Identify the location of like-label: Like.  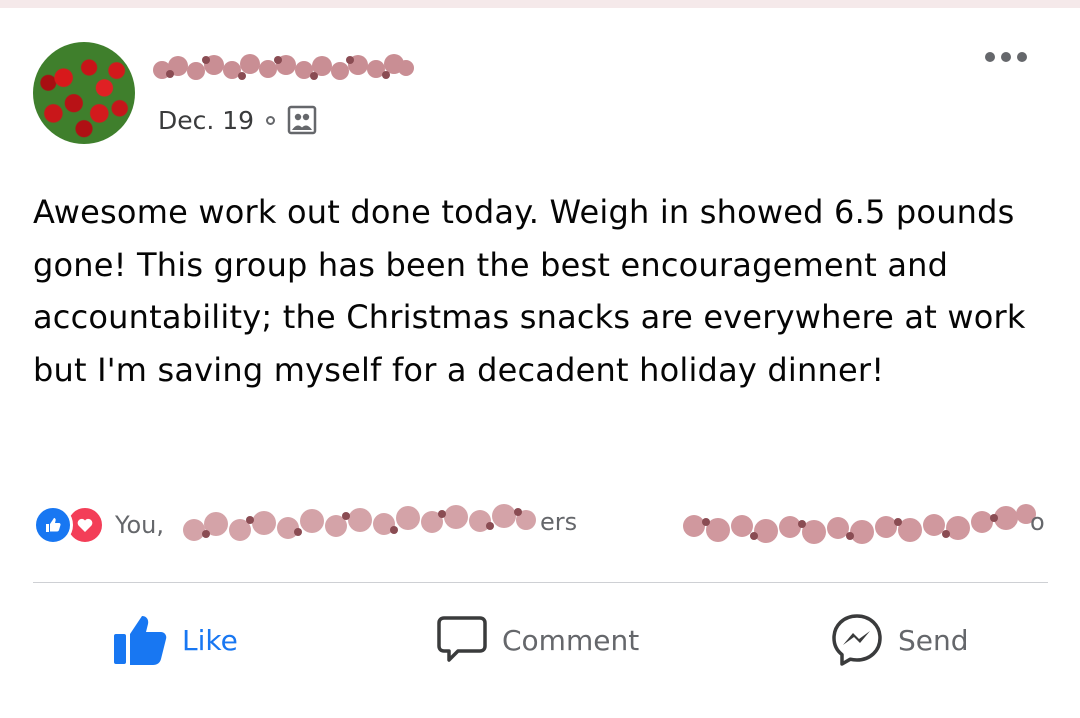
(210, 640).